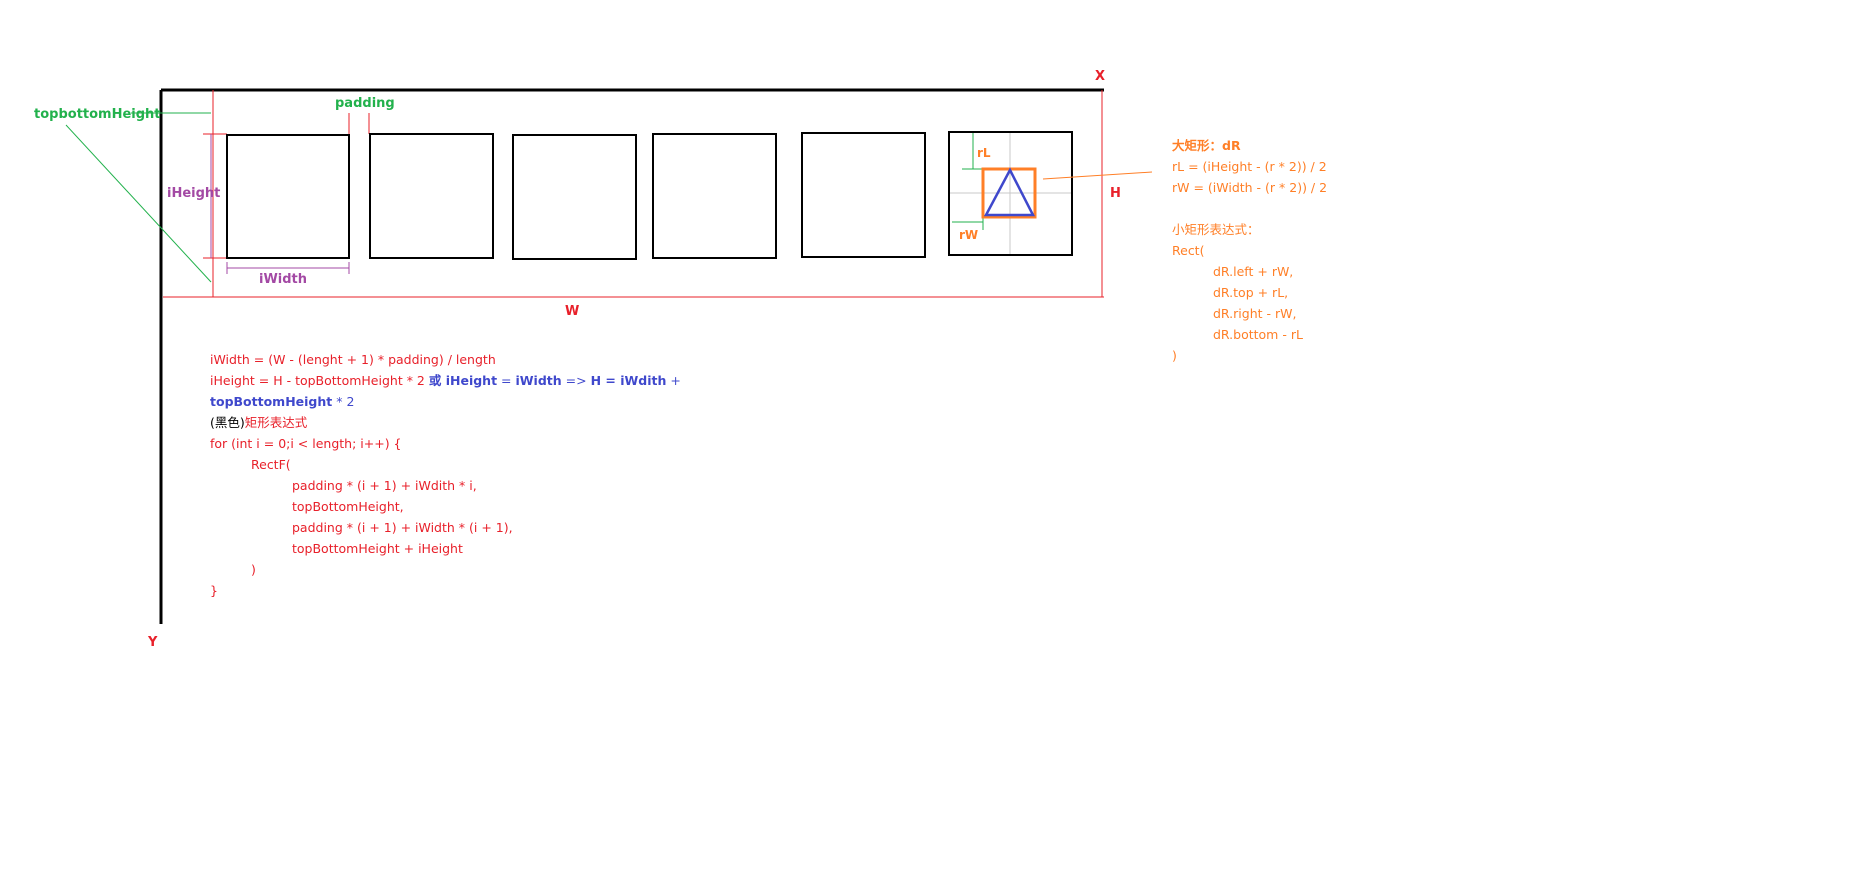  What do you see at coordinates (984, 153) in the screenshot?
I see `rl-label: rL` at bounding box center [984, 153].